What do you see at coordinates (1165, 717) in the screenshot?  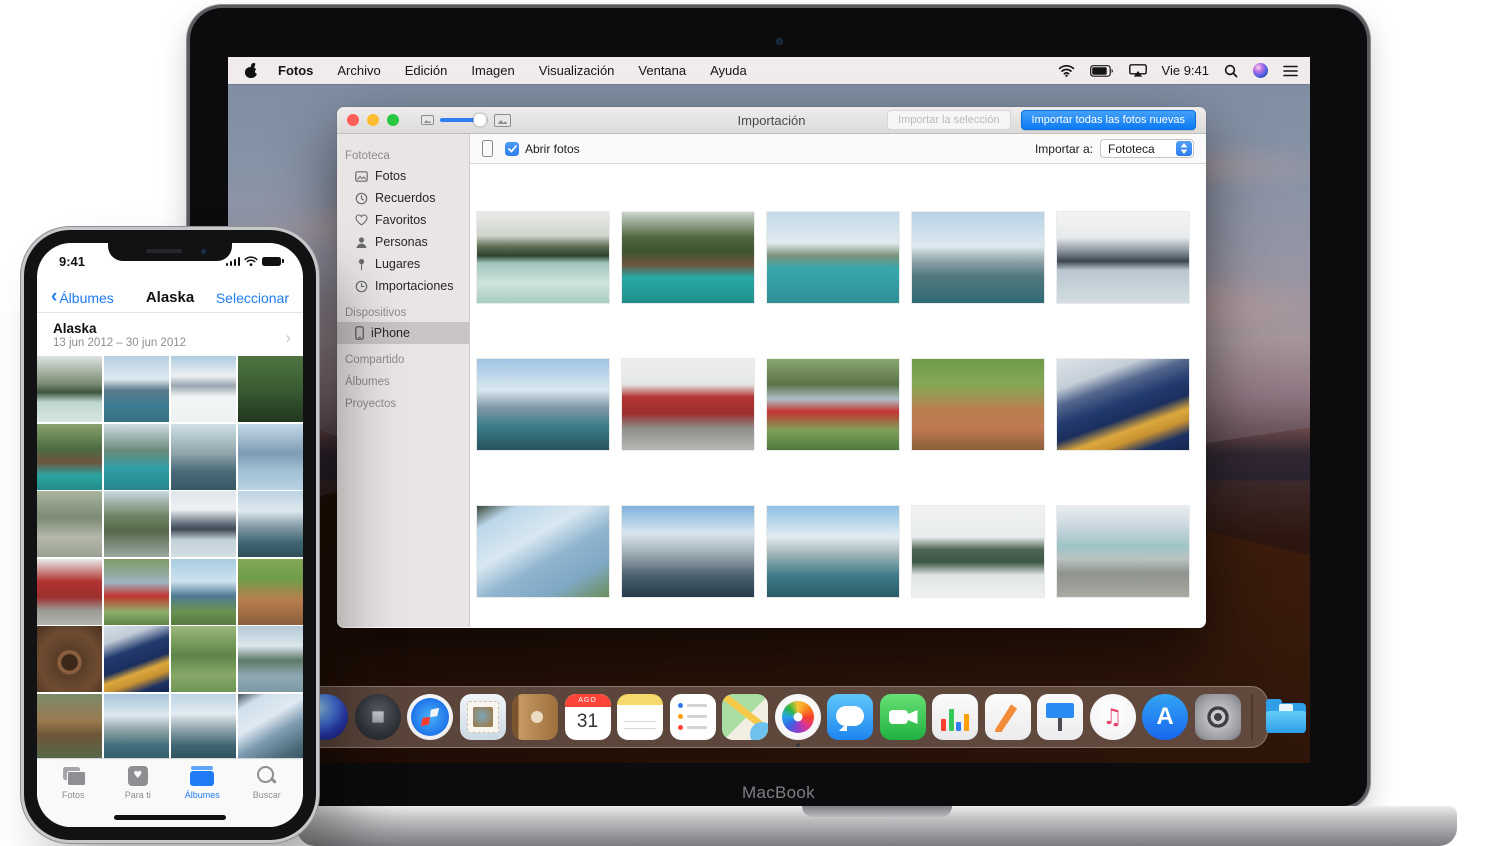 I see `dock-appstore-icon: A` at bounding box center [1165, 717].